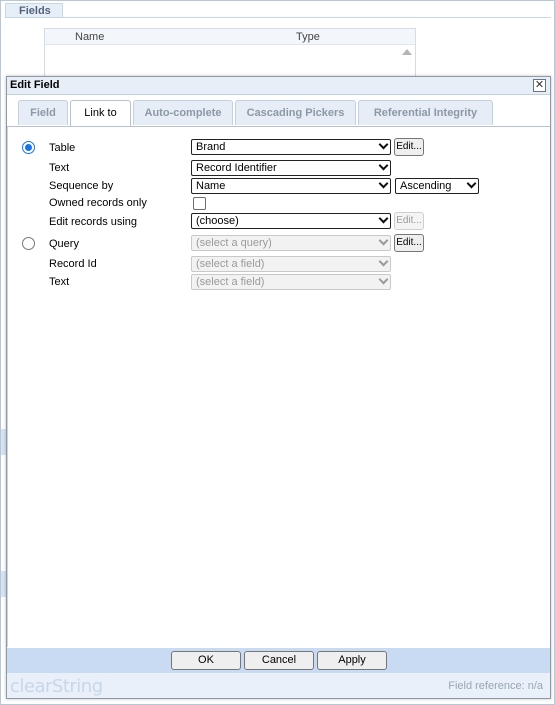  Describe the element at coordinates (28, 243) in the screenshot. I see `query-radio` at that location.